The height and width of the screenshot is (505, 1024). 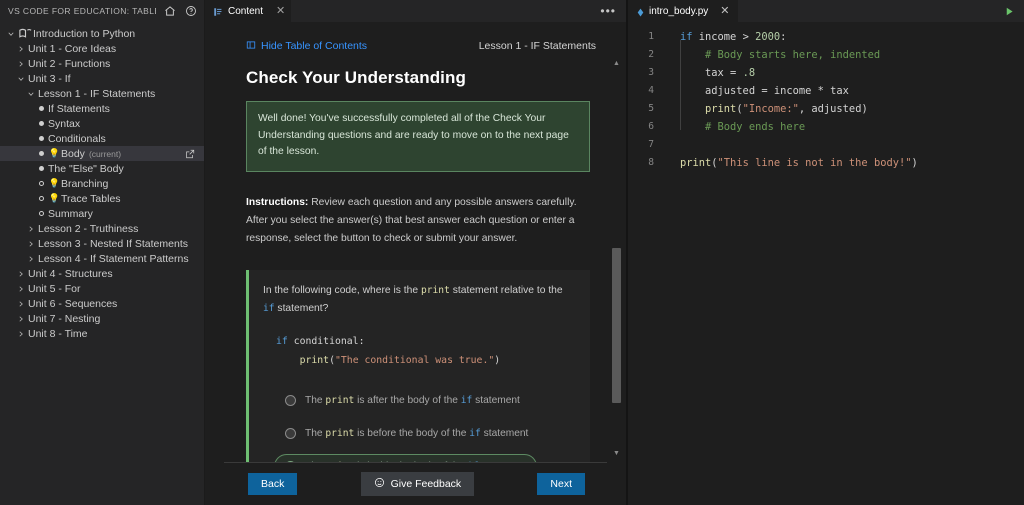 I want to click on python-file-icon, so click(x=640, y=12).